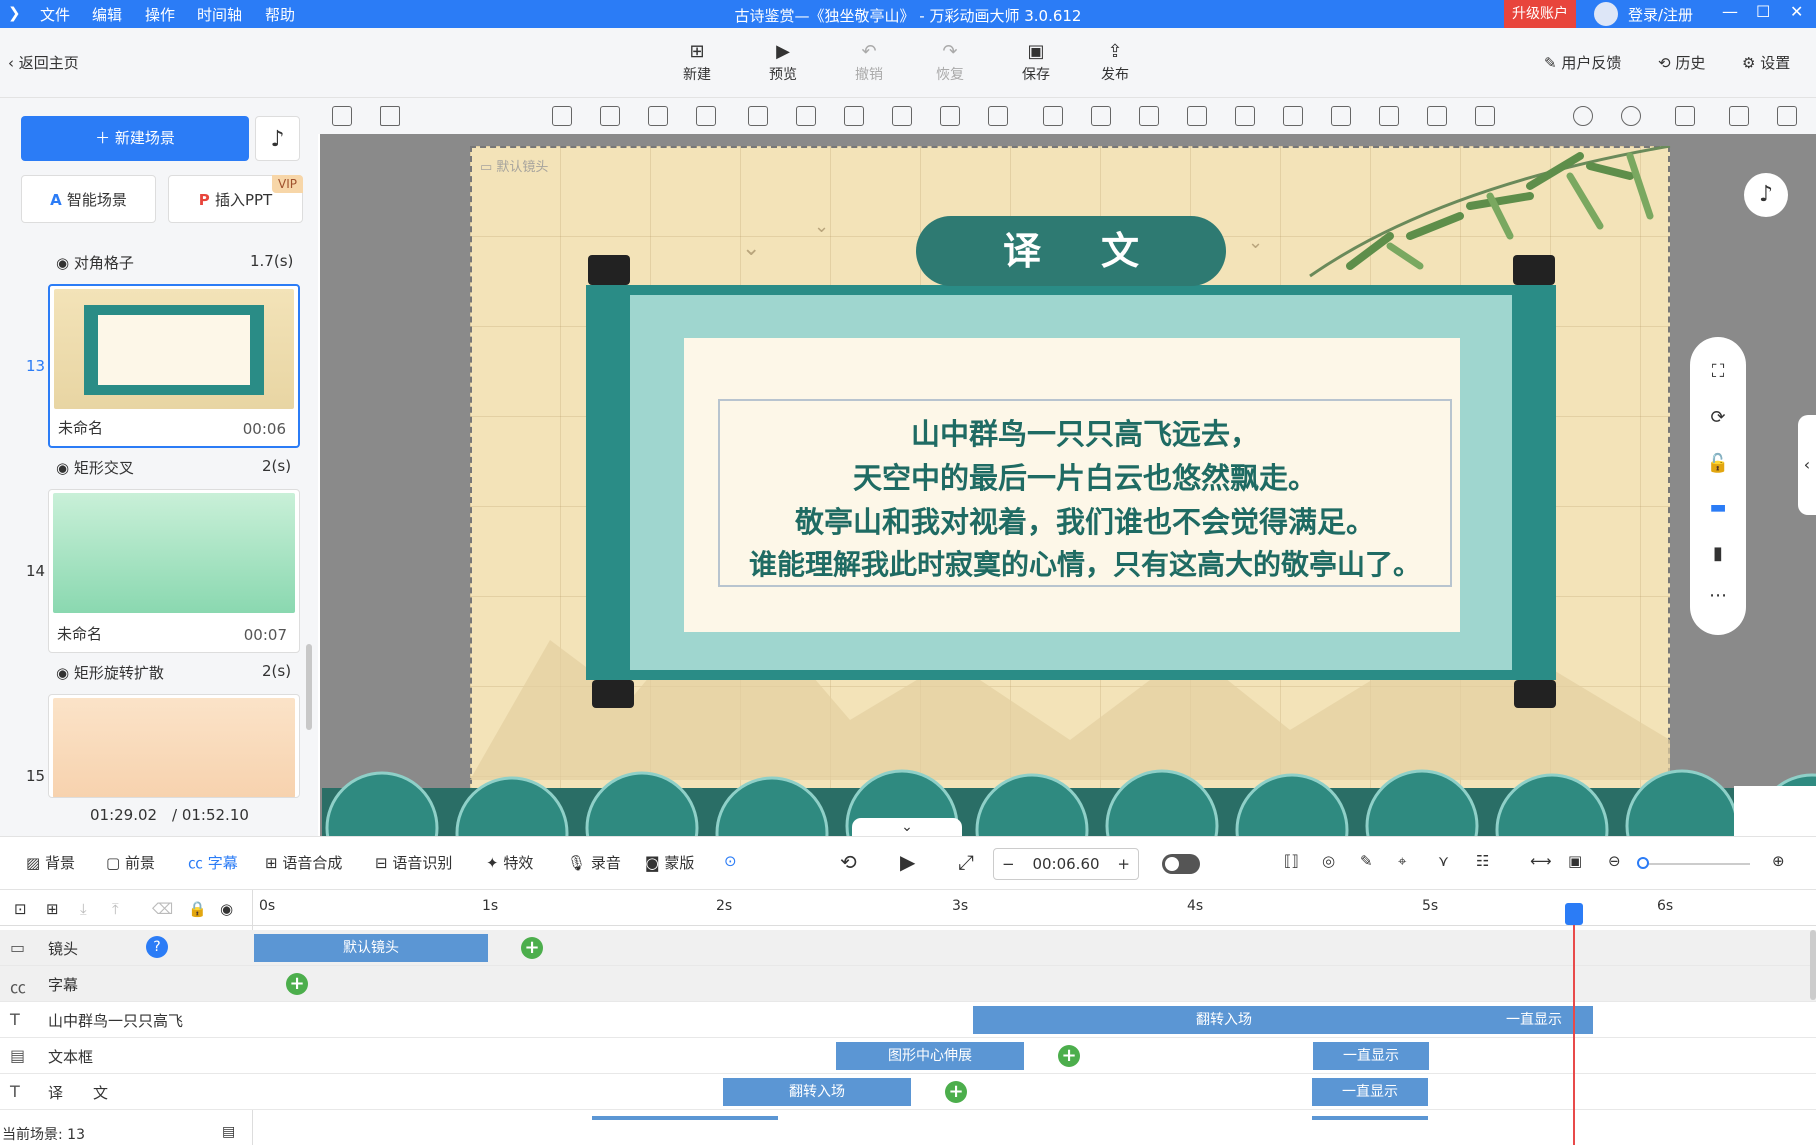 This screenshot has width=1816, height=1145. What do you see at coordinates (562, 116) in the screenshot?
I see `align-bottom-icon` at bounding box center [562, 116].